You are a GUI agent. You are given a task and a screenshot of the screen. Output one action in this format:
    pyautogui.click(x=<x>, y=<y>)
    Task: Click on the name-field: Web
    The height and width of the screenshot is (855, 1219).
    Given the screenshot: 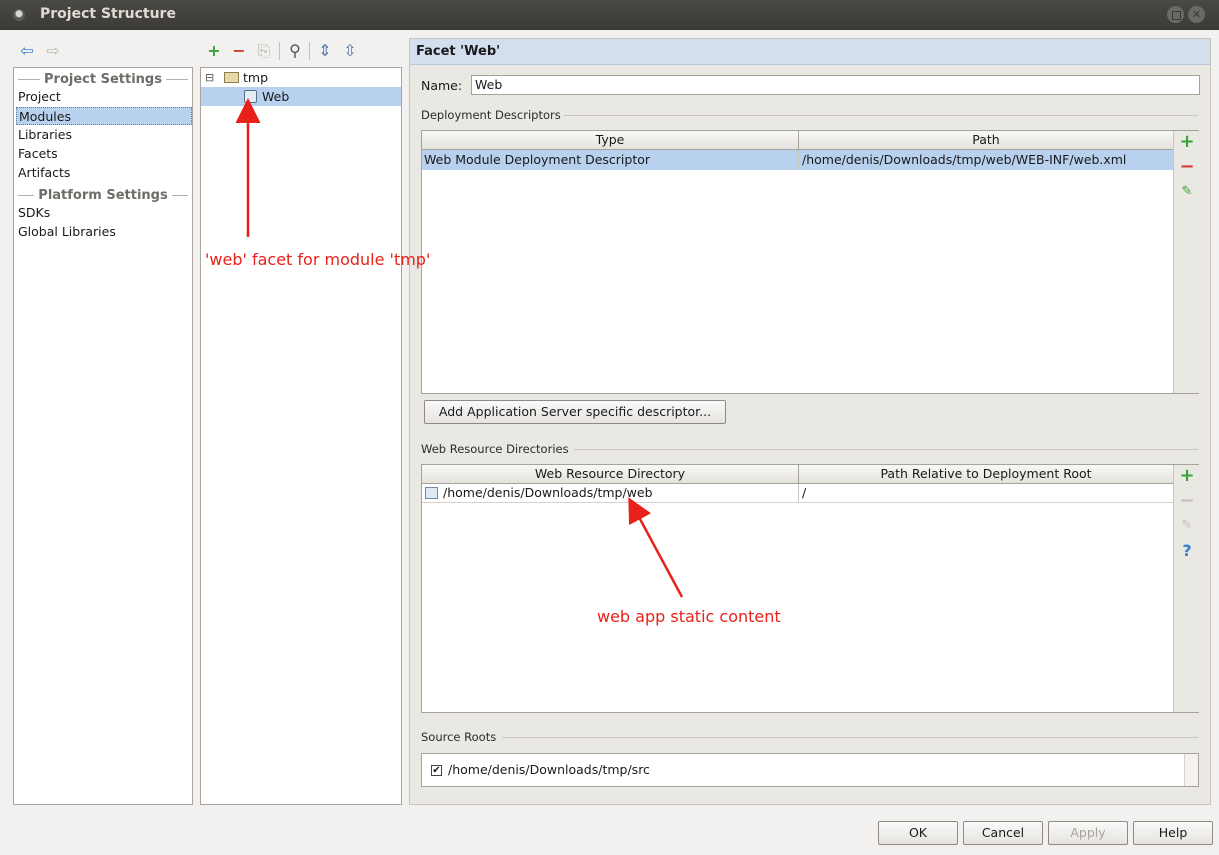 What is the action you would take?
    pyautogui.click(x=835, y=85)
    